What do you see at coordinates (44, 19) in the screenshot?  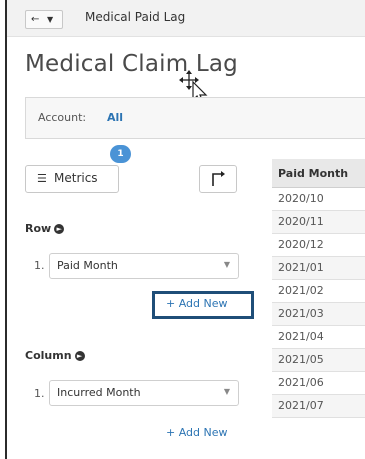 I see `nav-button: ← ▼` at bounding box center [44, 19].